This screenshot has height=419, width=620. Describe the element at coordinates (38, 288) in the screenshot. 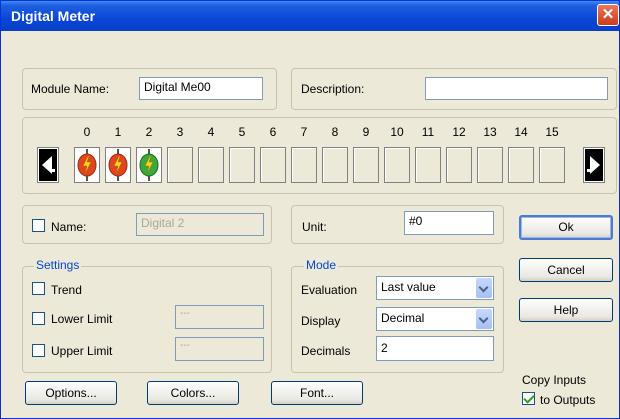

I see `trend-checkbox` at that location.